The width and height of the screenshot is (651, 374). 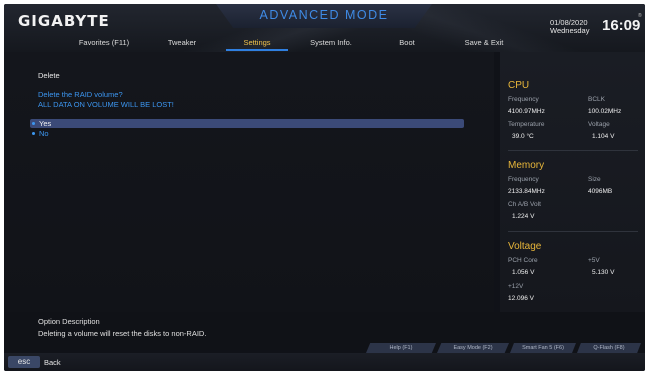 I want to click on memory-section-title: Memory, so click(x=526, y=165).